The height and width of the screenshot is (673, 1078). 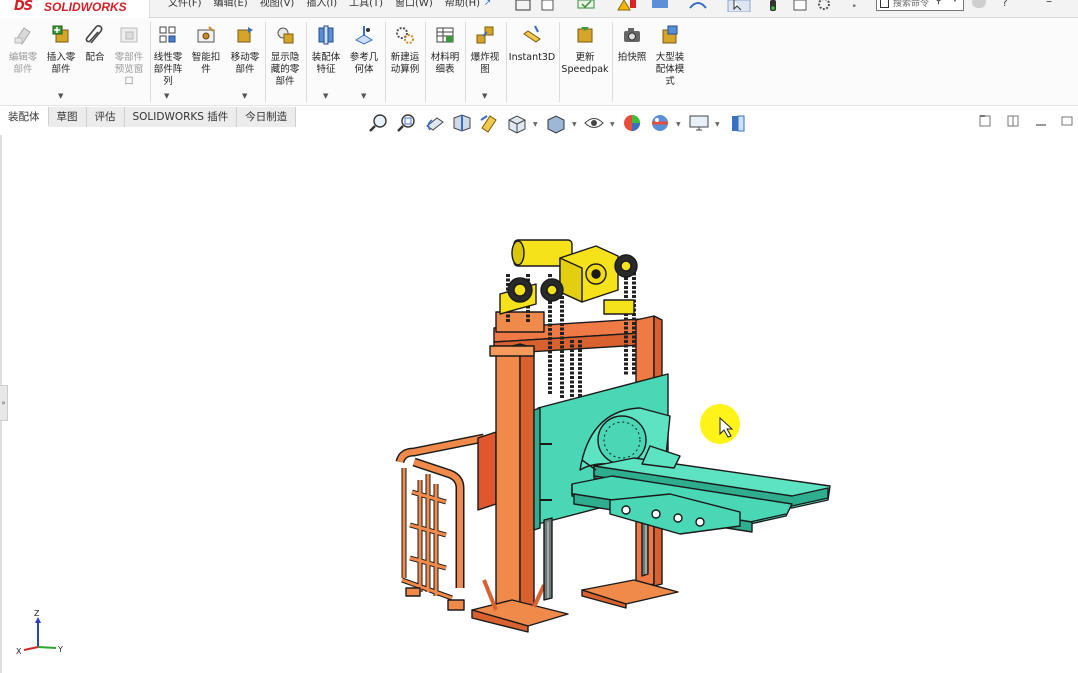 What do you see at coordinates (1005, 4) in the screenshot?
I see `help-question-icon: ?` at bounding box center [1005, 4].